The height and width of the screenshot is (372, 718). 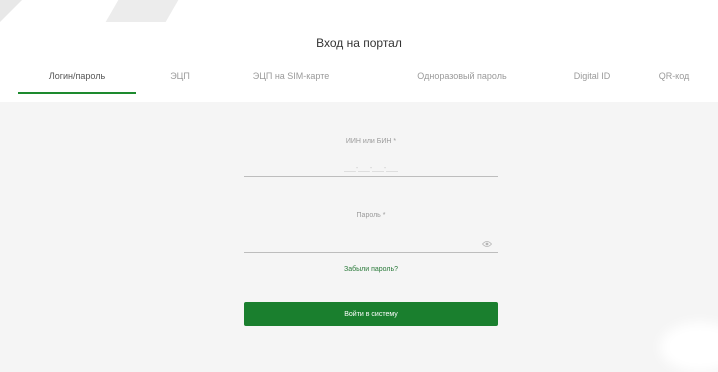 What do you see at coordinates (371, 269) in the screenshot?
I see `forgot-password-link: Забыли пароль?` at bounding box center [371, 269].